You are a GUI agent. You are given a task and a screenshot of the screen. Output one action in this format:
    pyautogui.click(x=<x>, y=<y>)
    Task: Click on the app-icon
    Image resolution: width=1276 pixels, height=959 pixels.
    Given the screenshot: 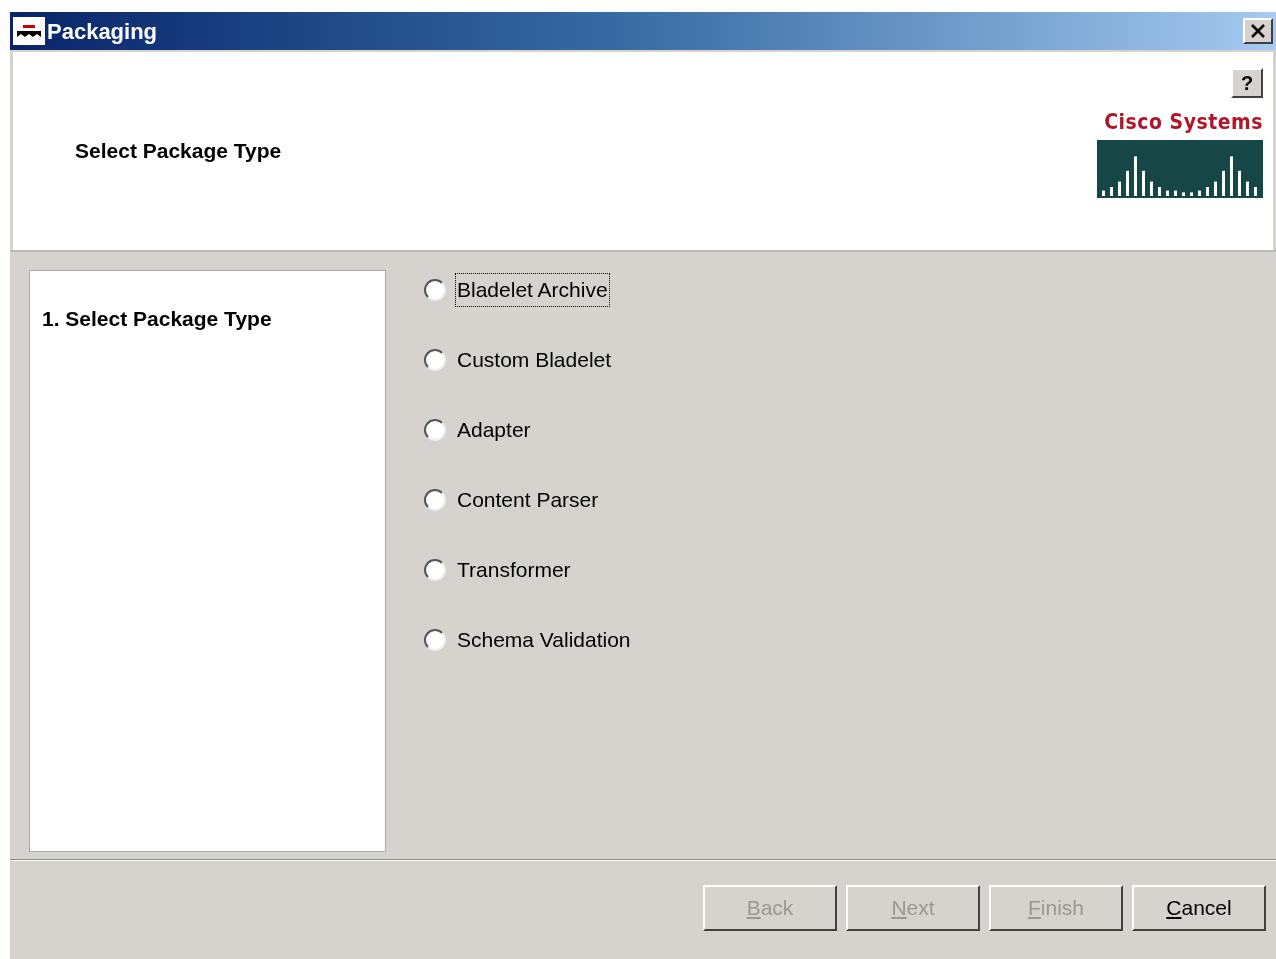 What is the action you would take?
    pyautogui.click(x=29, y=31)
    